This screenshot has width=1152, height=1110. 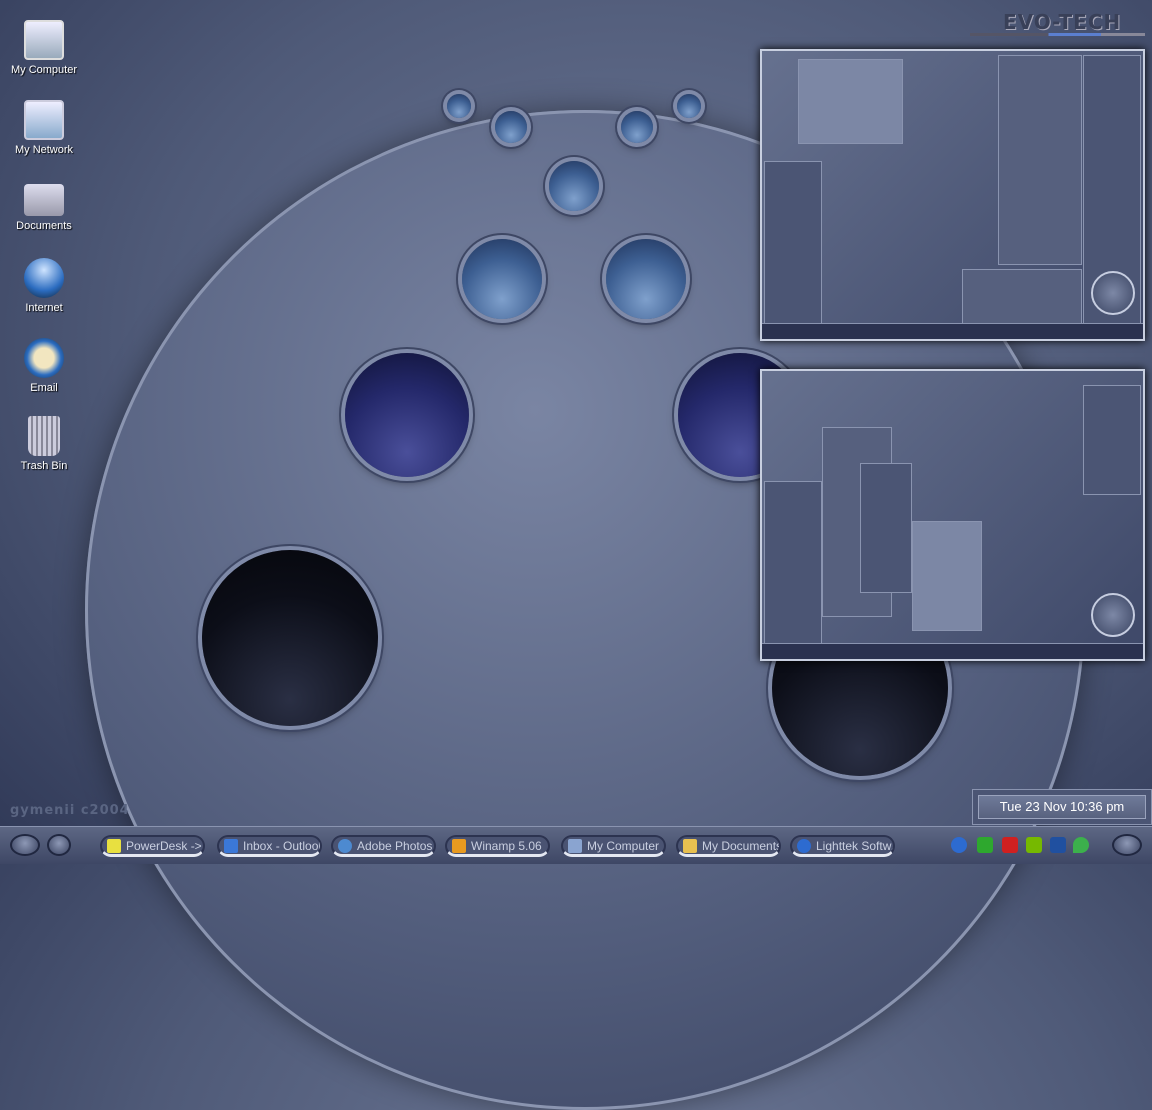 What do you see at coordinates (613, 846) in the screenshot?
I see `task-my-computer: My Computer` at bounding box center [613, 846].